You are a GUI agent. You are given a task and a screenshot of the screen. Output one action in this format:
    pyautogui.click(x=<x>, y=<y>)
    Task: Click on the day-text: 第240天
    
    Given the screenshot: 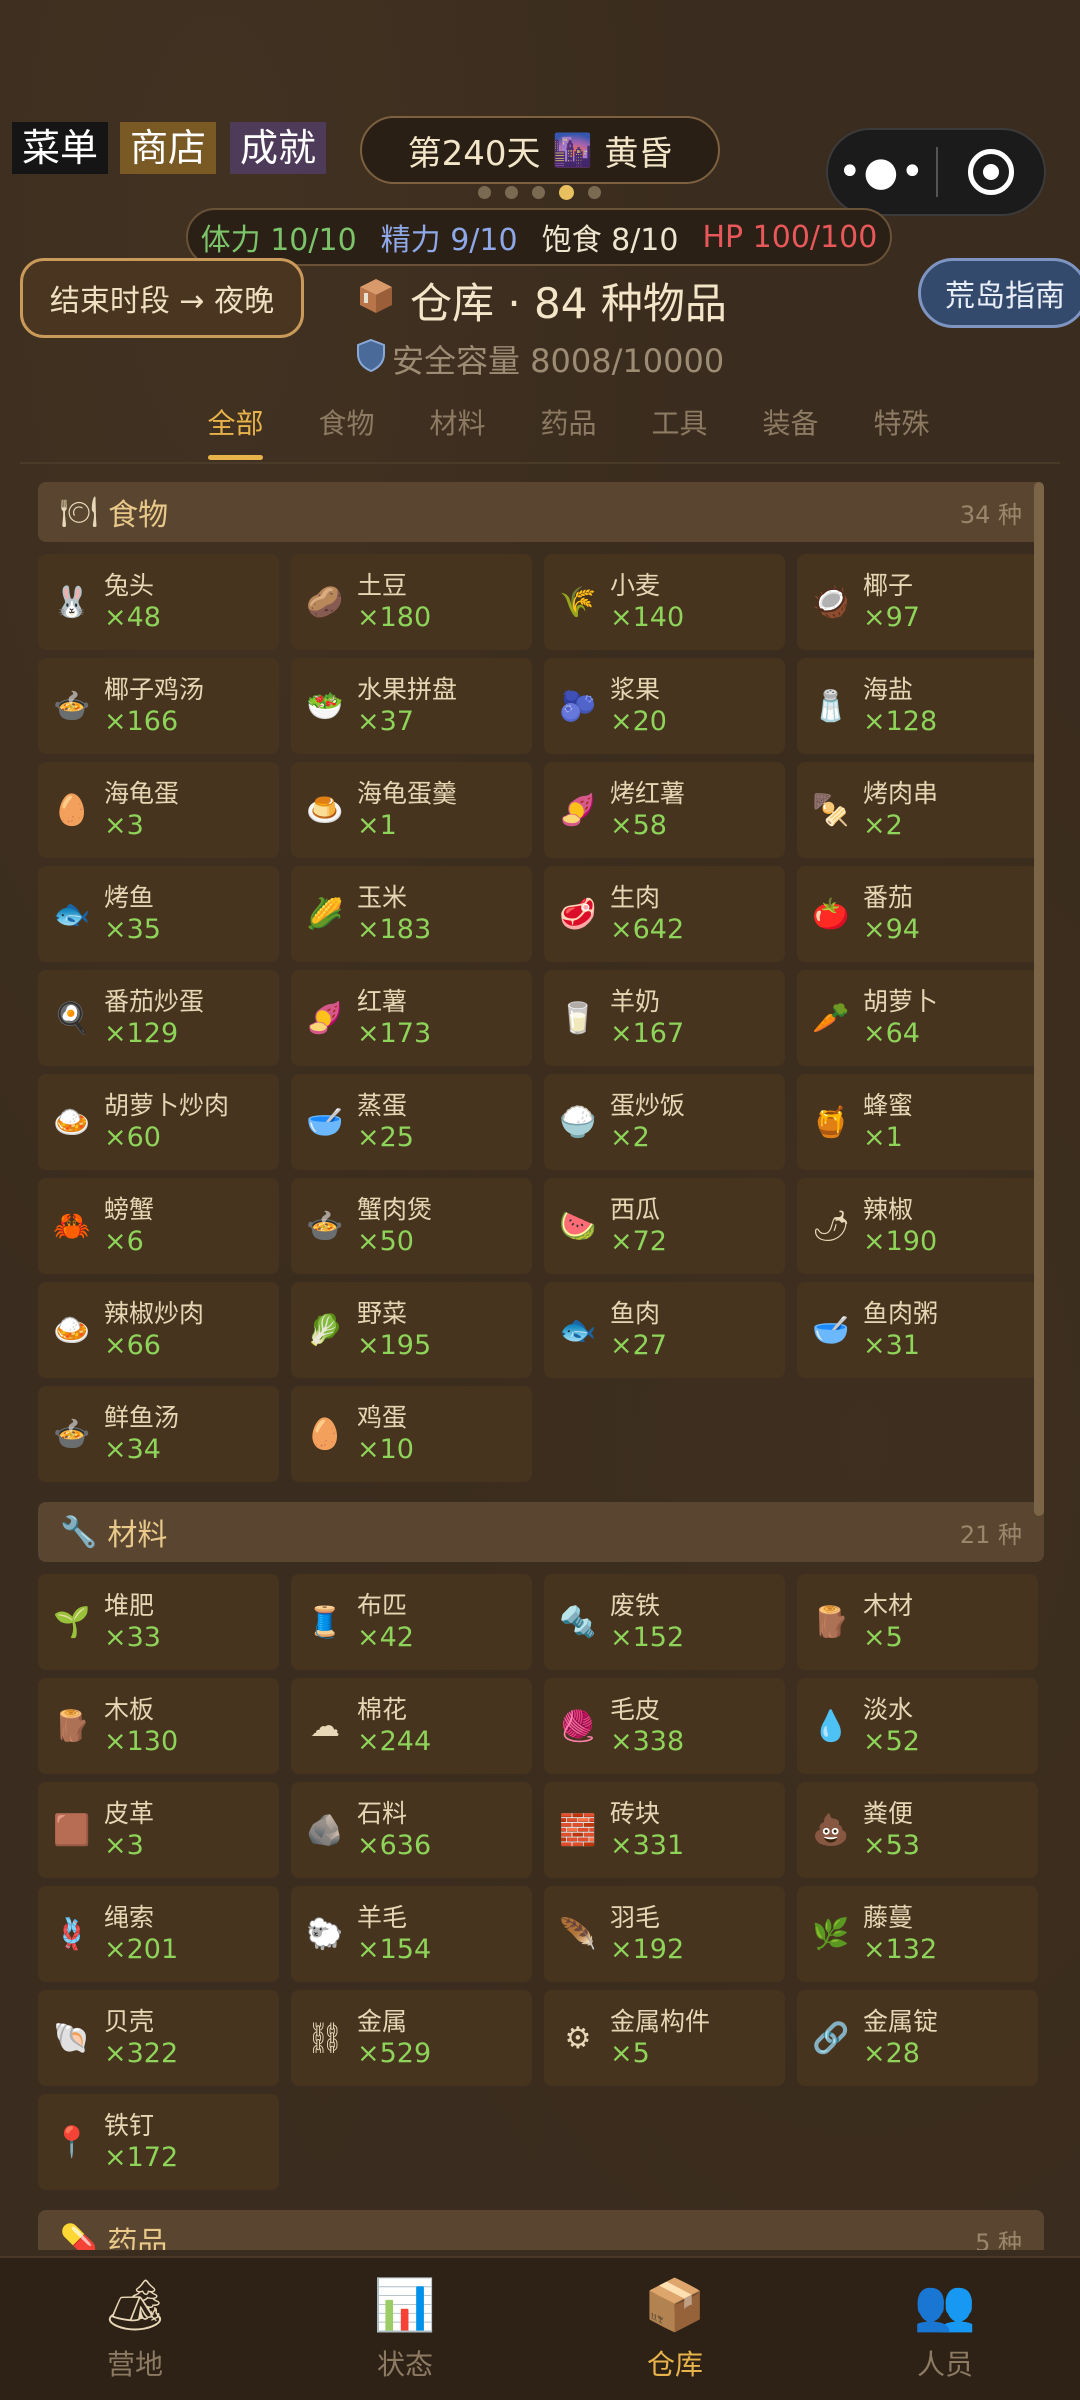 What is the action you would take?
    pyautogui.click(x=474, y=153)
    